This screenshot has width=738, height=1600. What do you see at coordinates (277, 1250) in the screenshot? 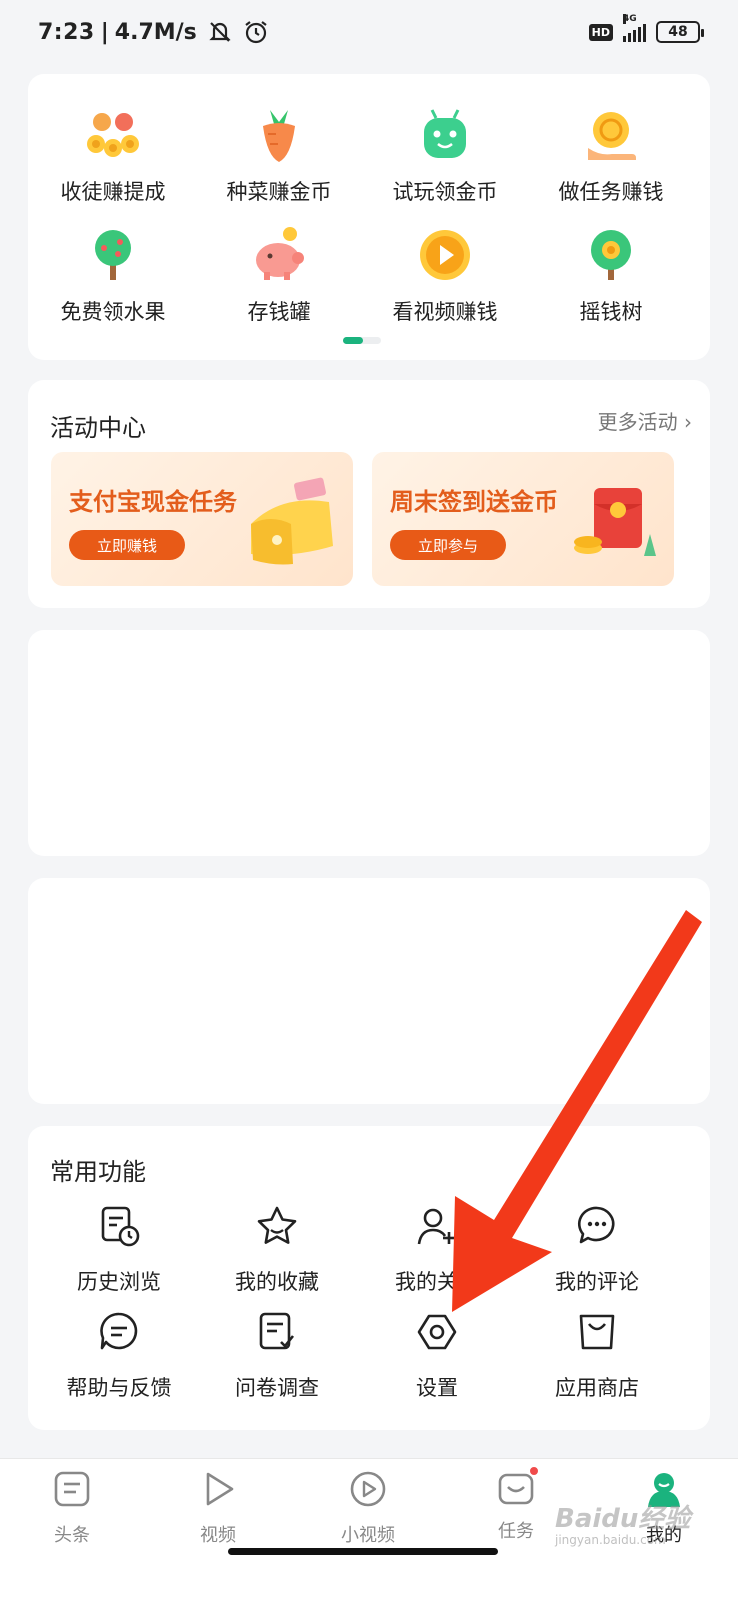
I see `favorites-button: 我的收藏` at bounding box center [277, 1250].